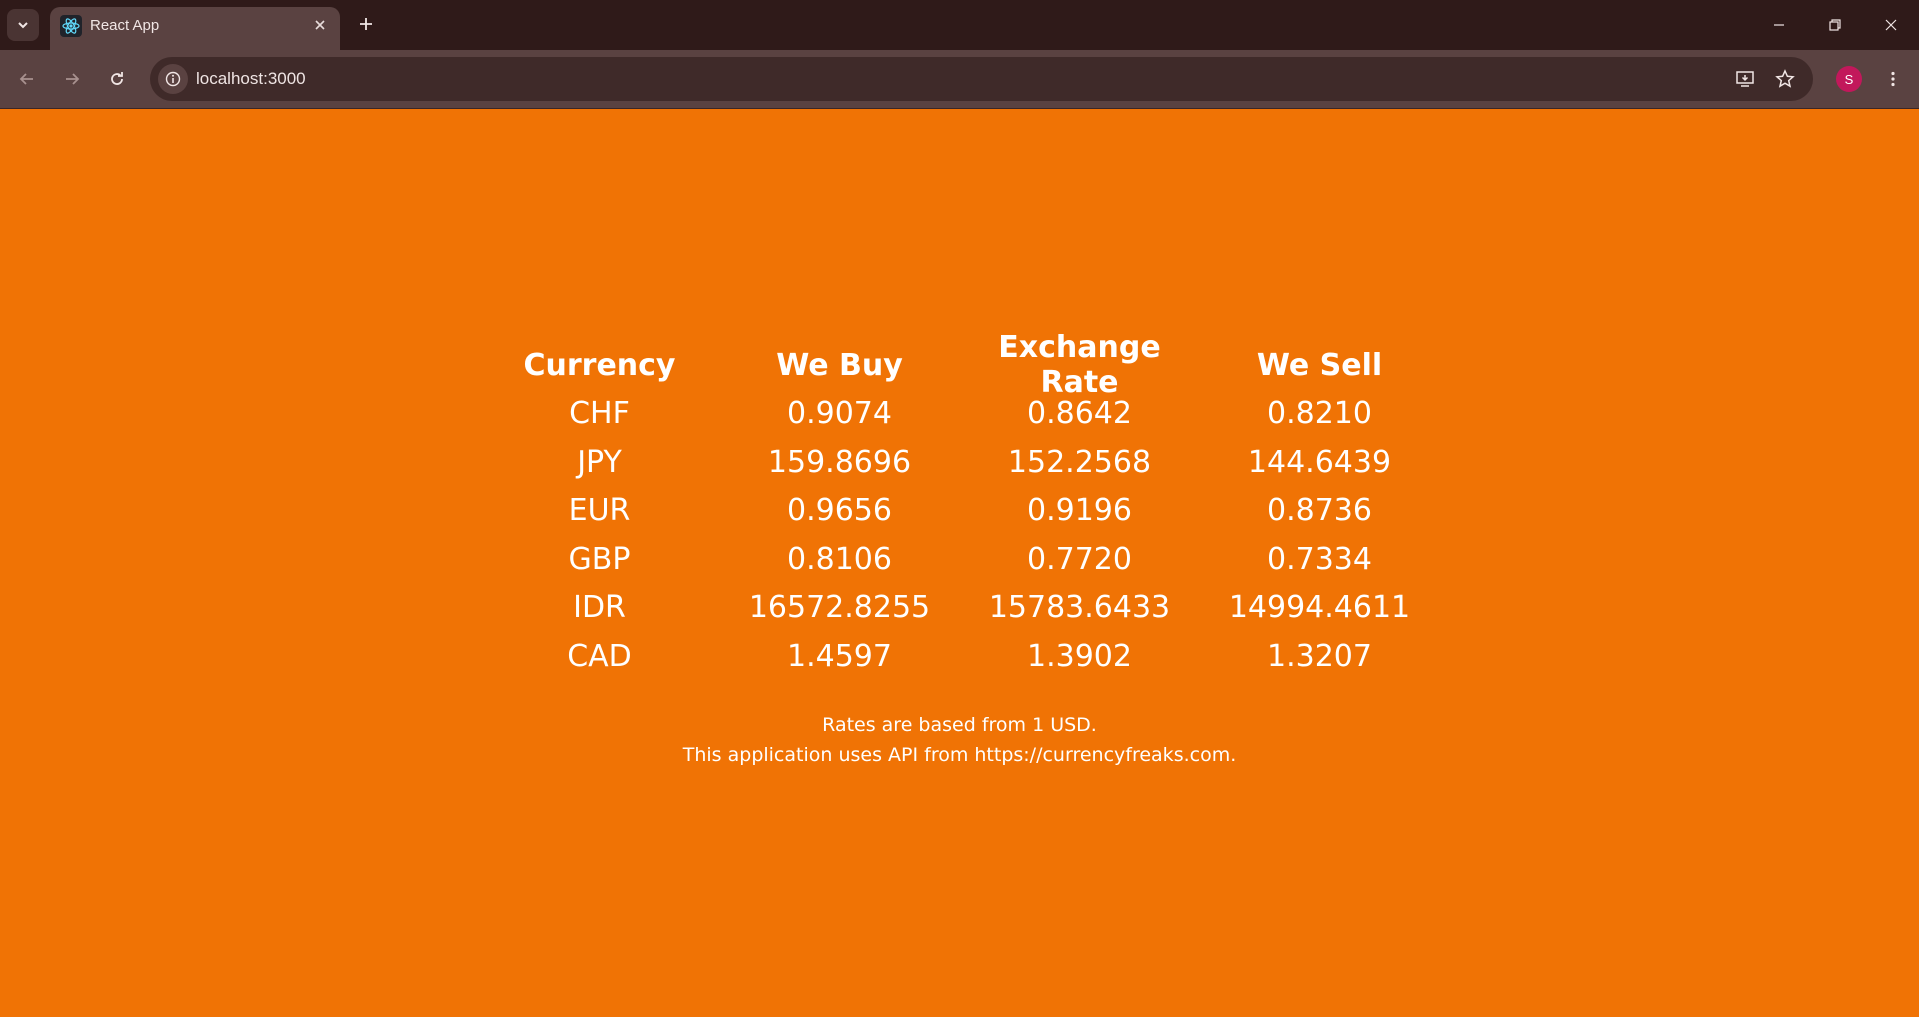 This screenshot has width=1919, height=1017. I want to click on we-sell-value: 0.7334, so click(1319, 559).